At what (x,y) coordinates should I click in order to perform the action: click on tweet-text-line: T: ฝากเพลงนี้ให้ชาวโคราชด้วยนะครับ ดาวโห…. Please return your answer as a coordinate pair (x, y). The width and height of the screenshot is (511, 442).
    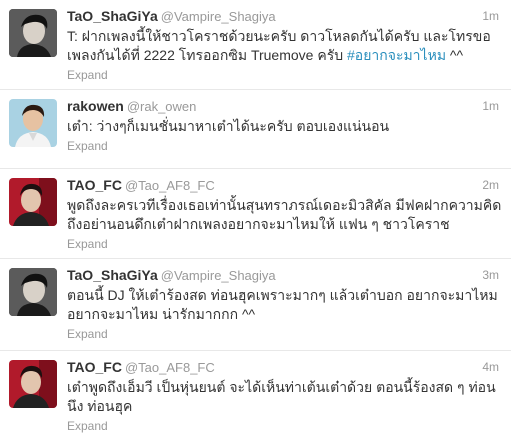
    Looking at the image, I should click on (279, 36).